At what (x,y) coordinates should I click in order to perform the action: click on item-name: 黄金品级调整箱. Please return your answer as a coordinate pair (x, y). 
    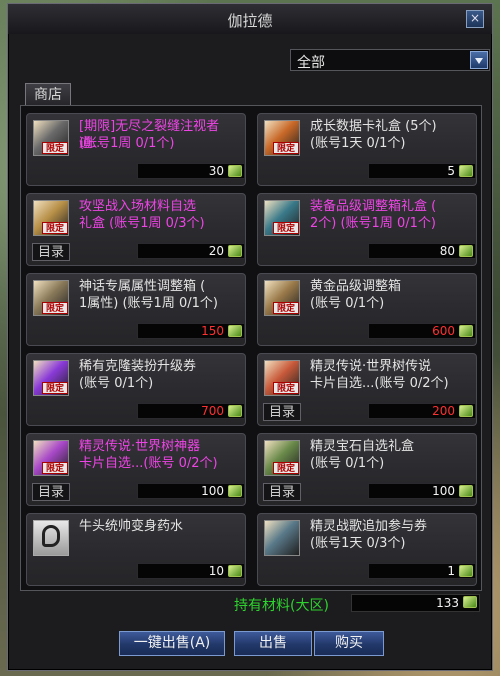
    Looking at the image, I should click on (356, 286).